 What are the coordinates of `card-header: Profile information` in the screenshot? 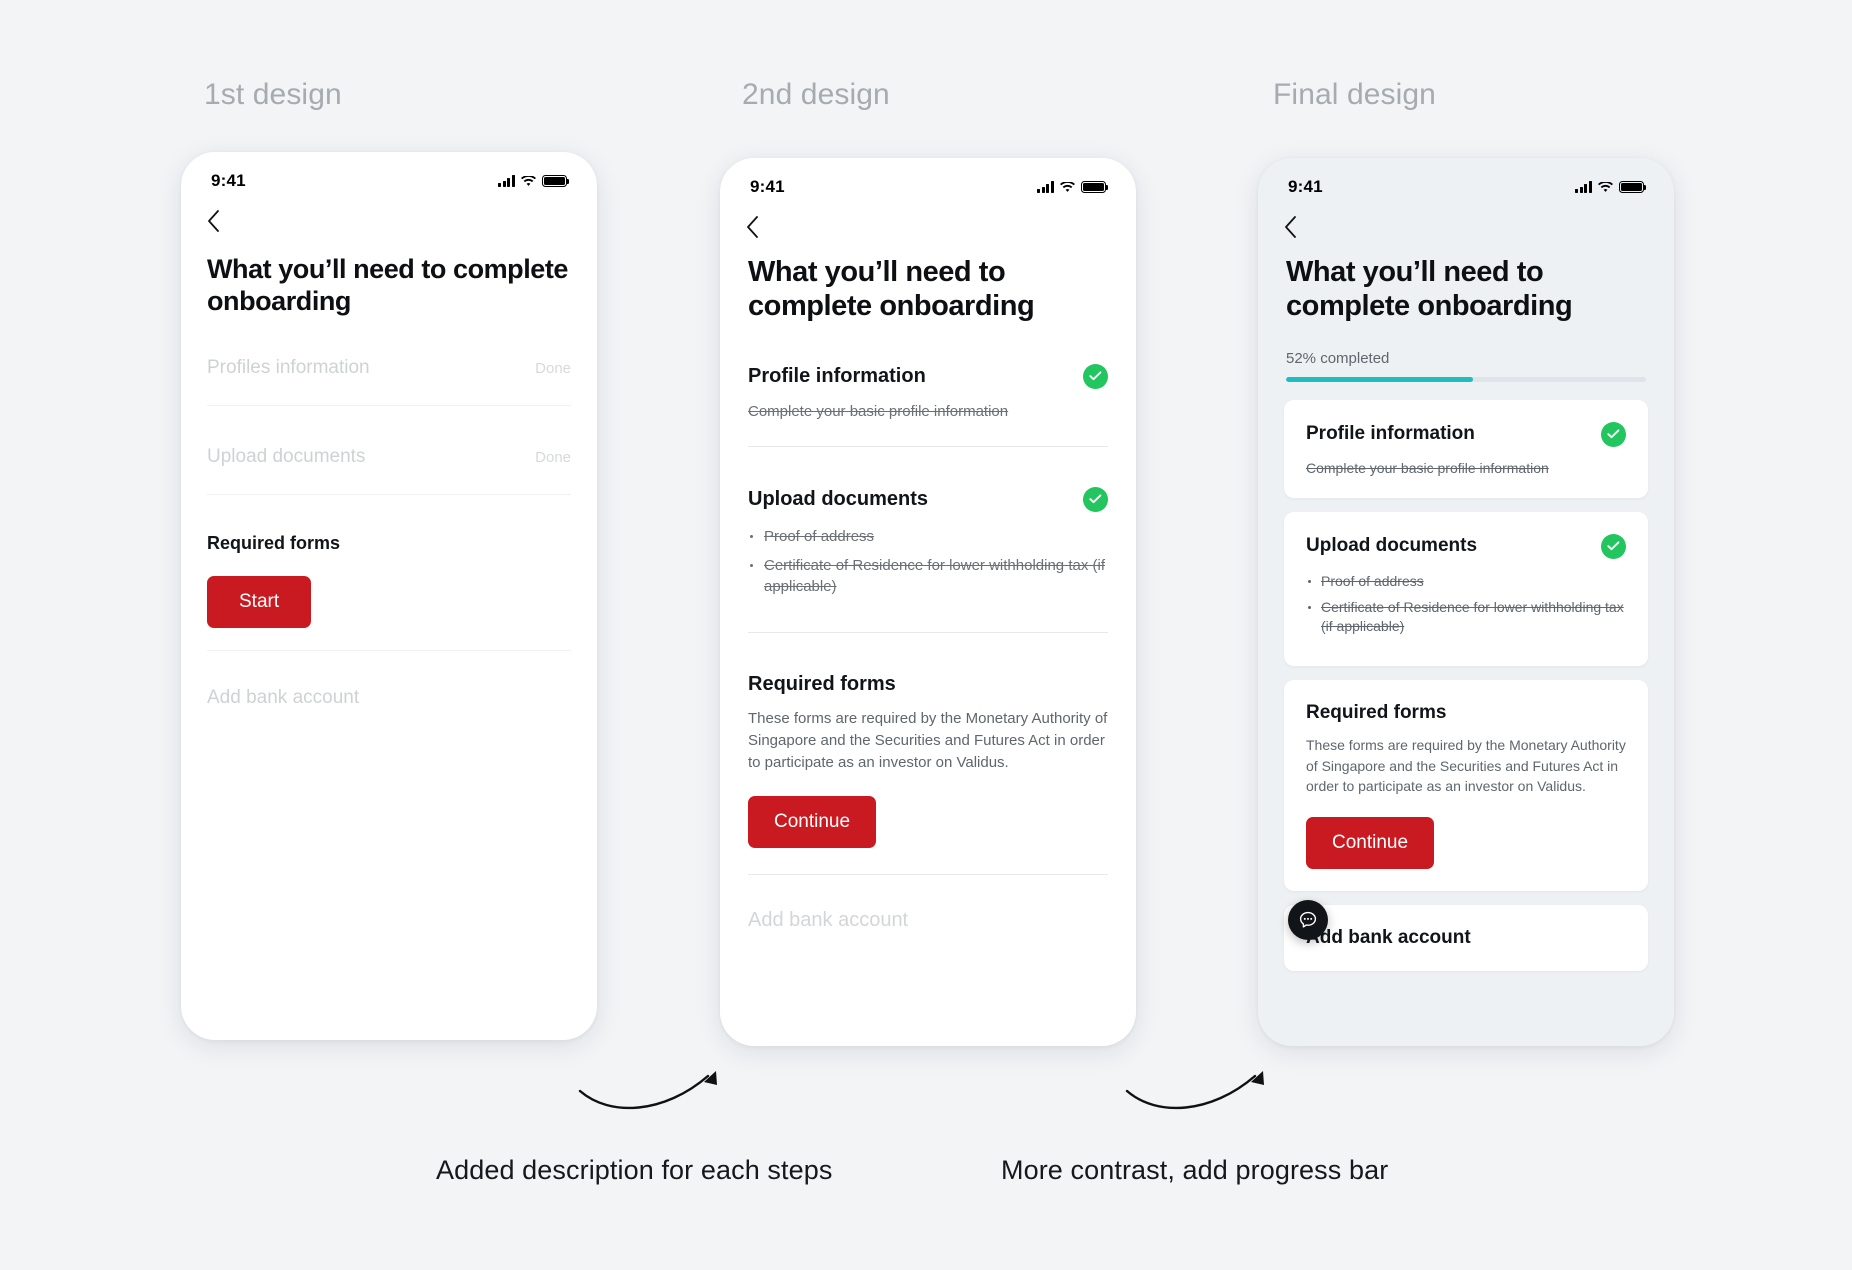 It's located at (1466, 434).